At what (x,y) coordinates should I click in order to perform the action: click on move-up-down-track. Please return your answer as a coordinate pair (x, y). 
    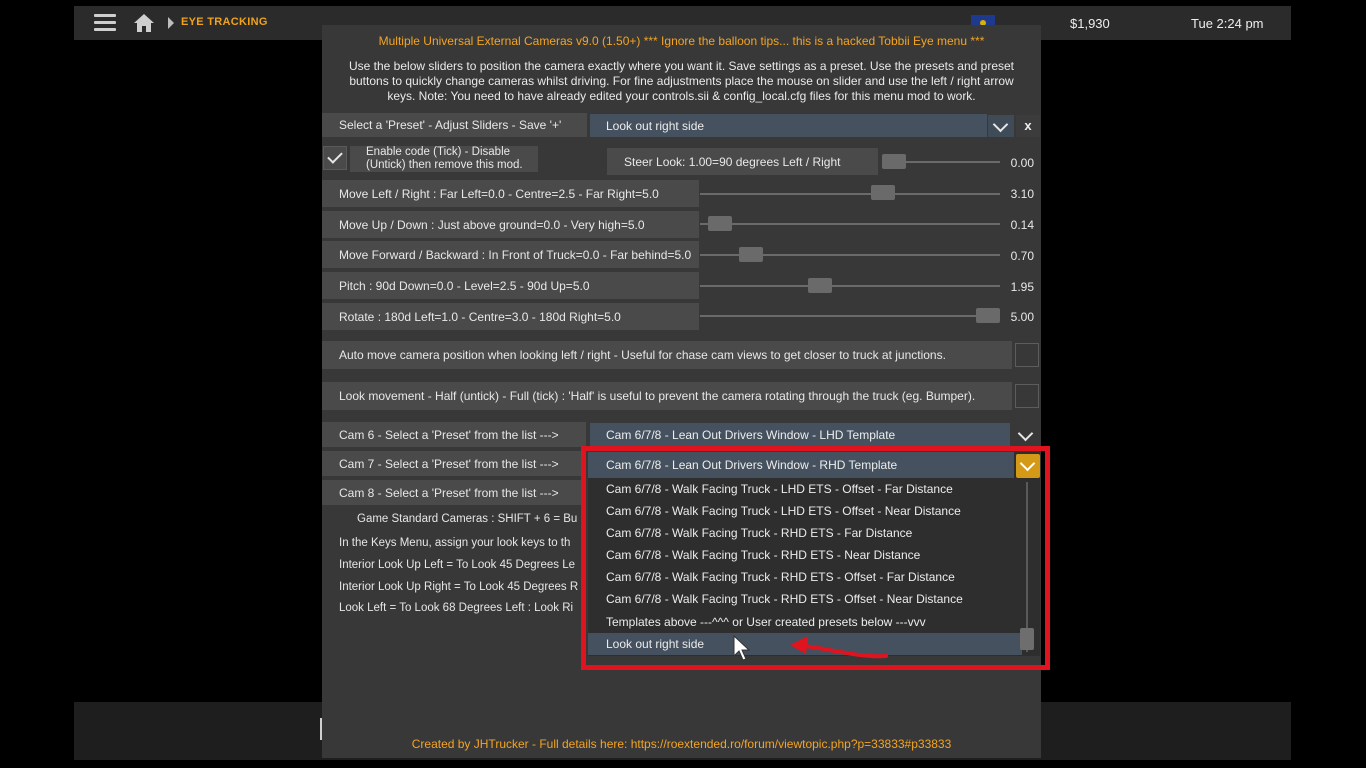
    Looking at the image, I should click on (850, 224).